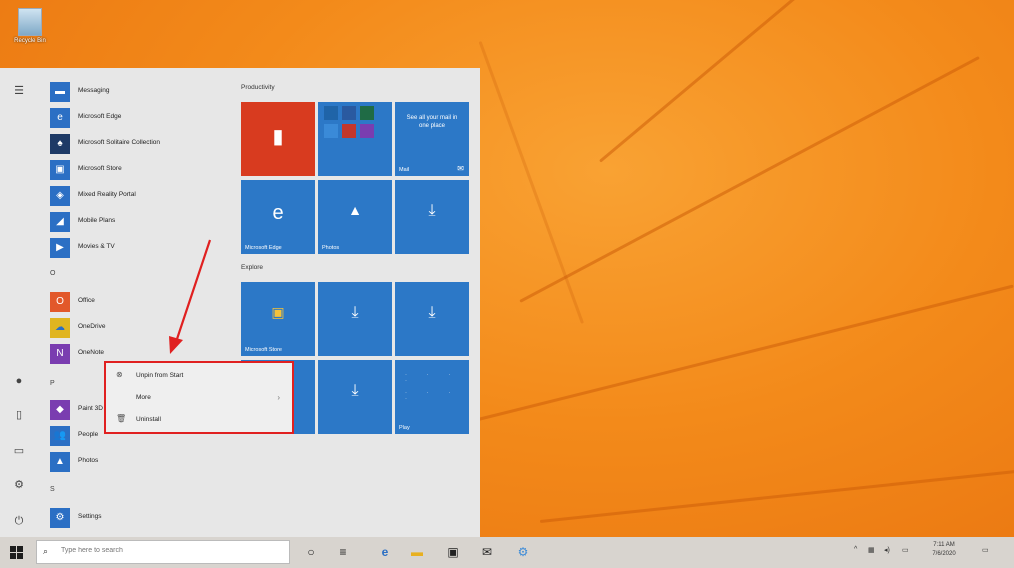 This screenshot has height=568, width=1014. I want to click on app-solitaire: ♠ Microsoft Solitaire Collection, so click(138, 145).